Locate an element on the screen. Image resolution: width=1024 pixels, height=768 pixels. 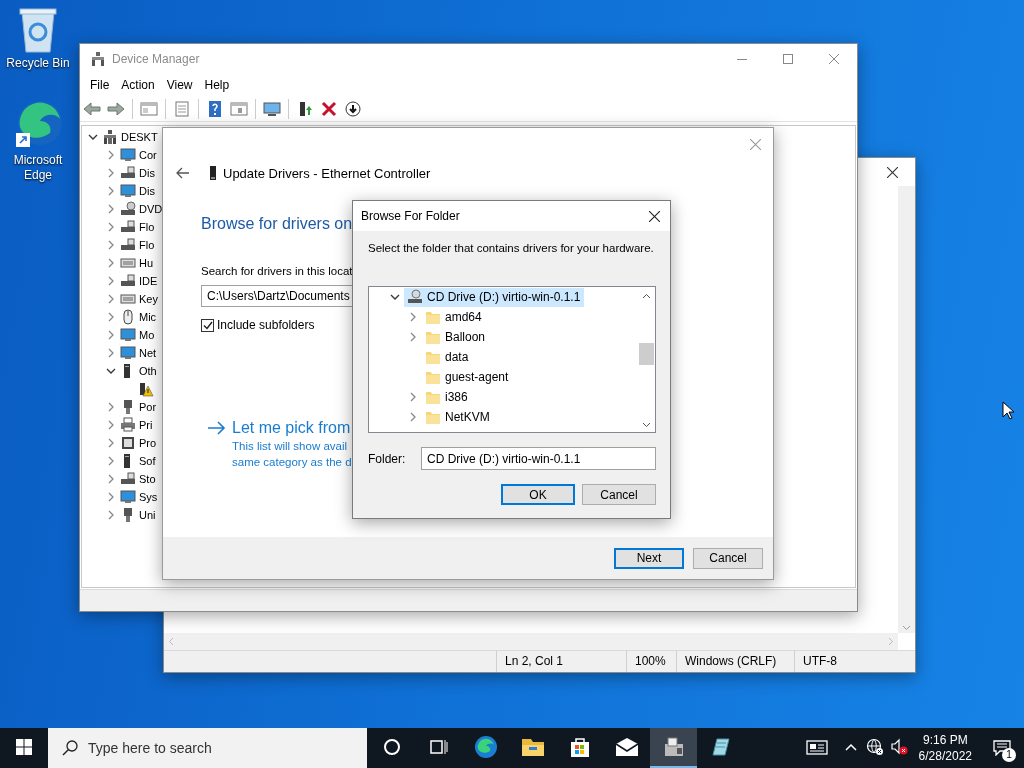
search-field: Type here to search is located at coordinates (207, 748).